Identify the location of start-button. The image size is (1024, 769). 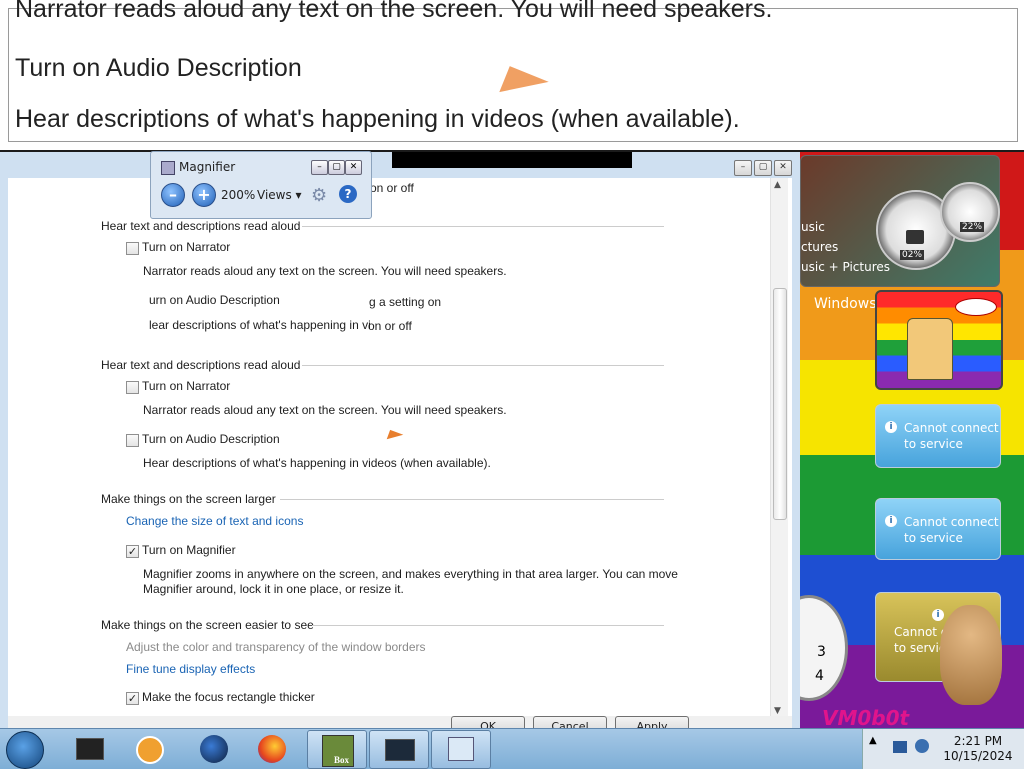
(25, 750).